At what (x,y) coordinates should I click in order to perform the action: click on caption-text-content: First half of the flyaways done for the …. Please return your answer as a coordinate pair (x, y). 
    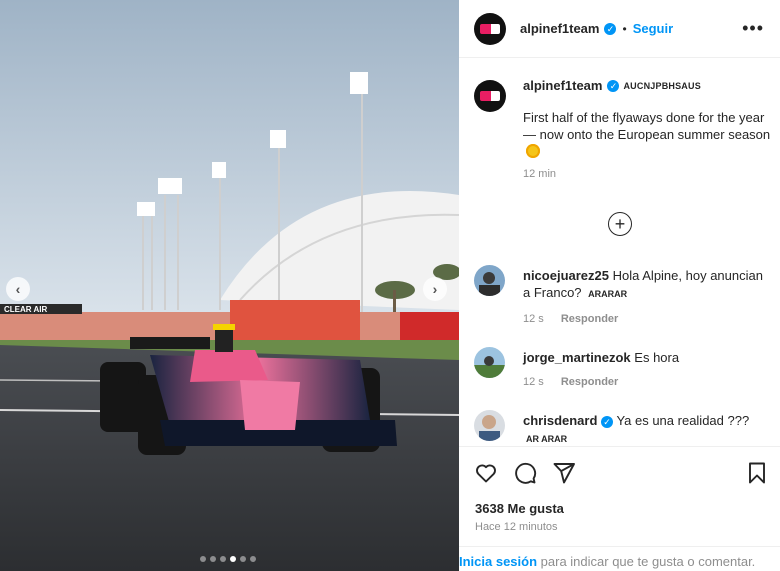
    Looking at the image, I should click on (647, 126).